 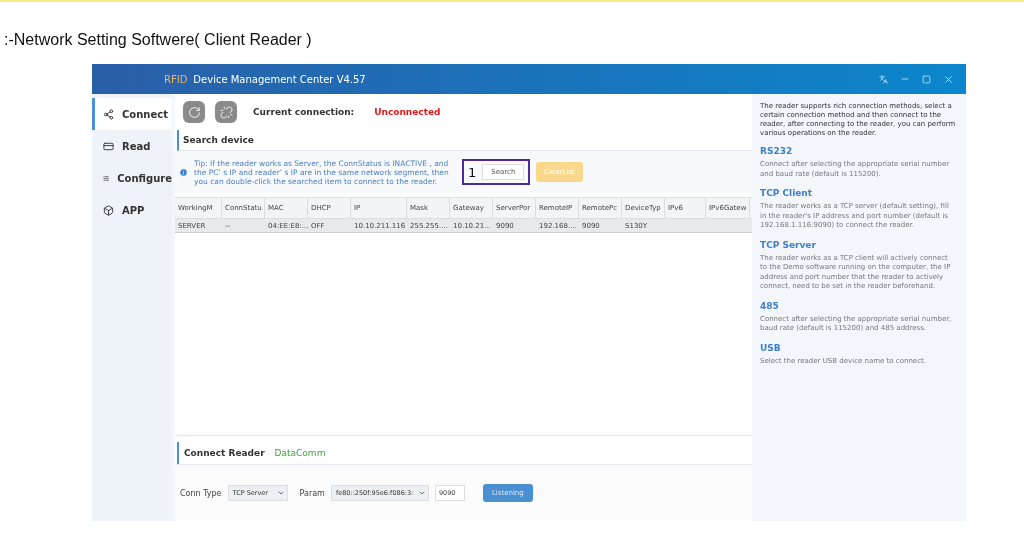 What do you see at coordinates (771, 347) in the screenshot?
I see `help-heading: USB` at bounding box center [771, 347].